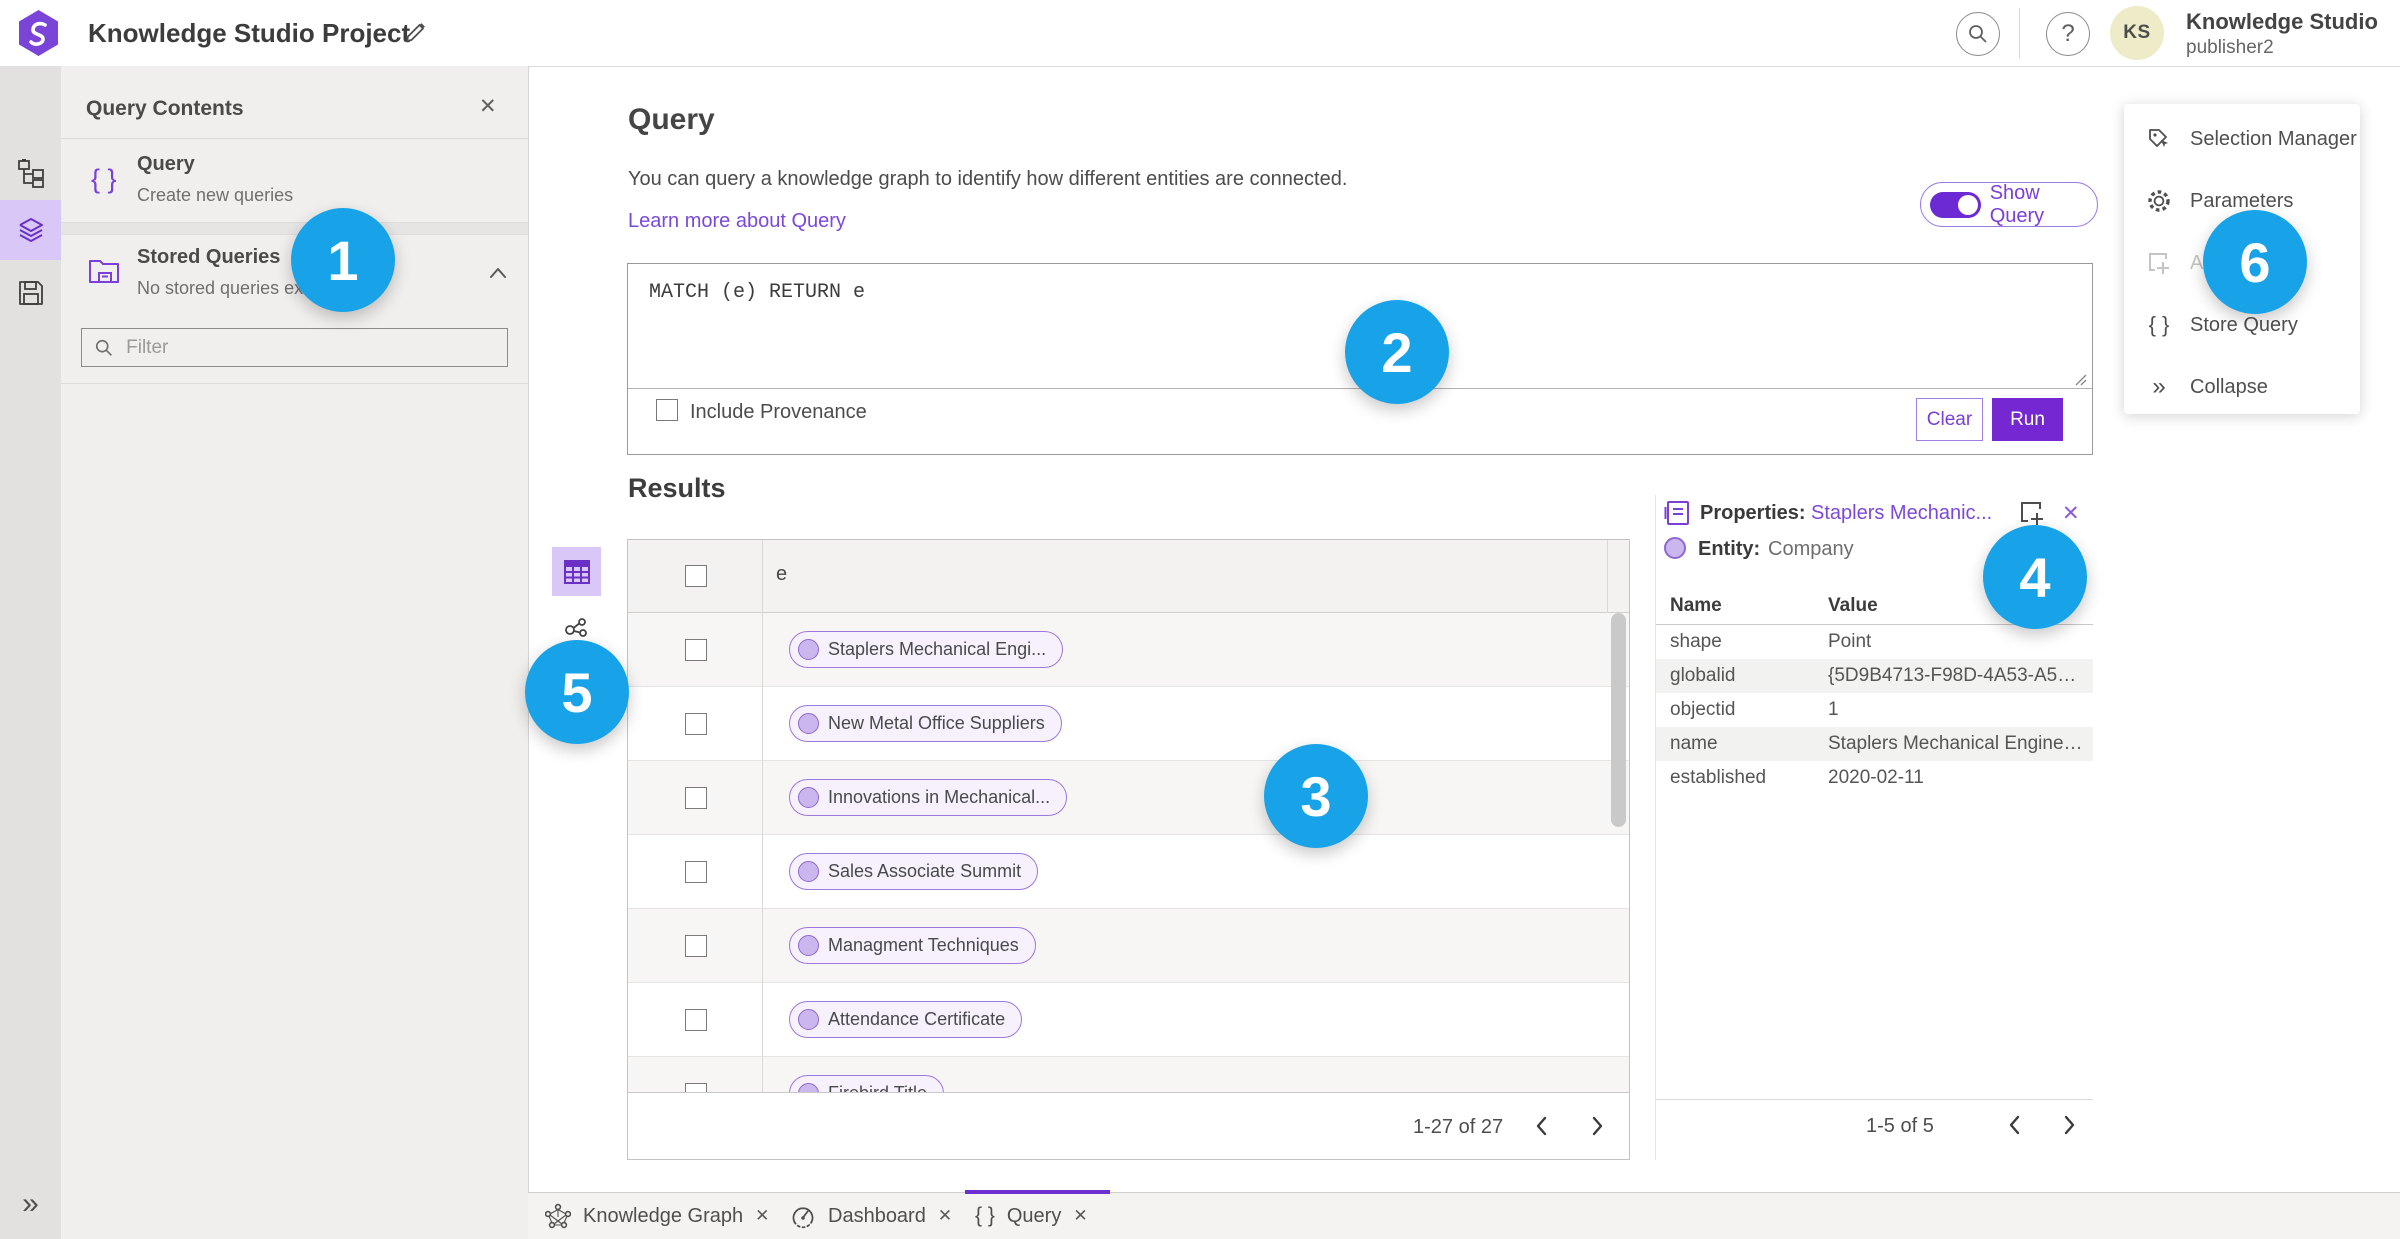 The height and width of the screenshot is (1239, 2400). Describe the element at coordinates (294, 180) in the screenshot. I see `sidebar-item-query: { } Query Create new queries` at that location.